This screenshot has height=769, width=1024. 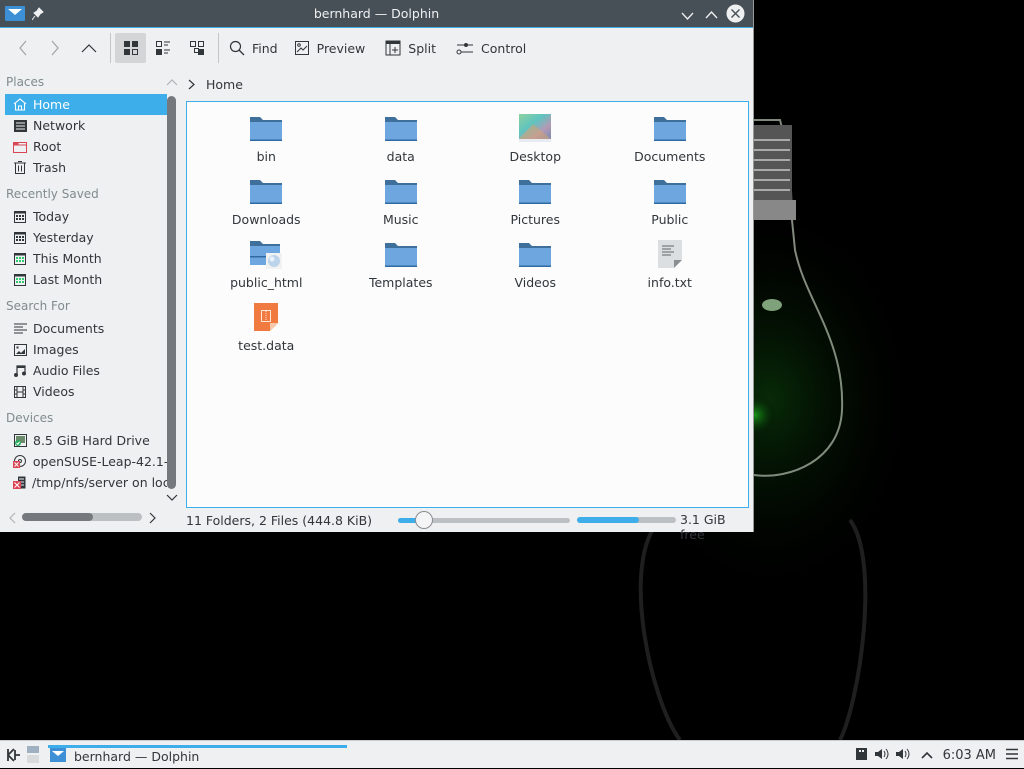 I want to click on file-item-bin: bin, so click(x=266, y=143).